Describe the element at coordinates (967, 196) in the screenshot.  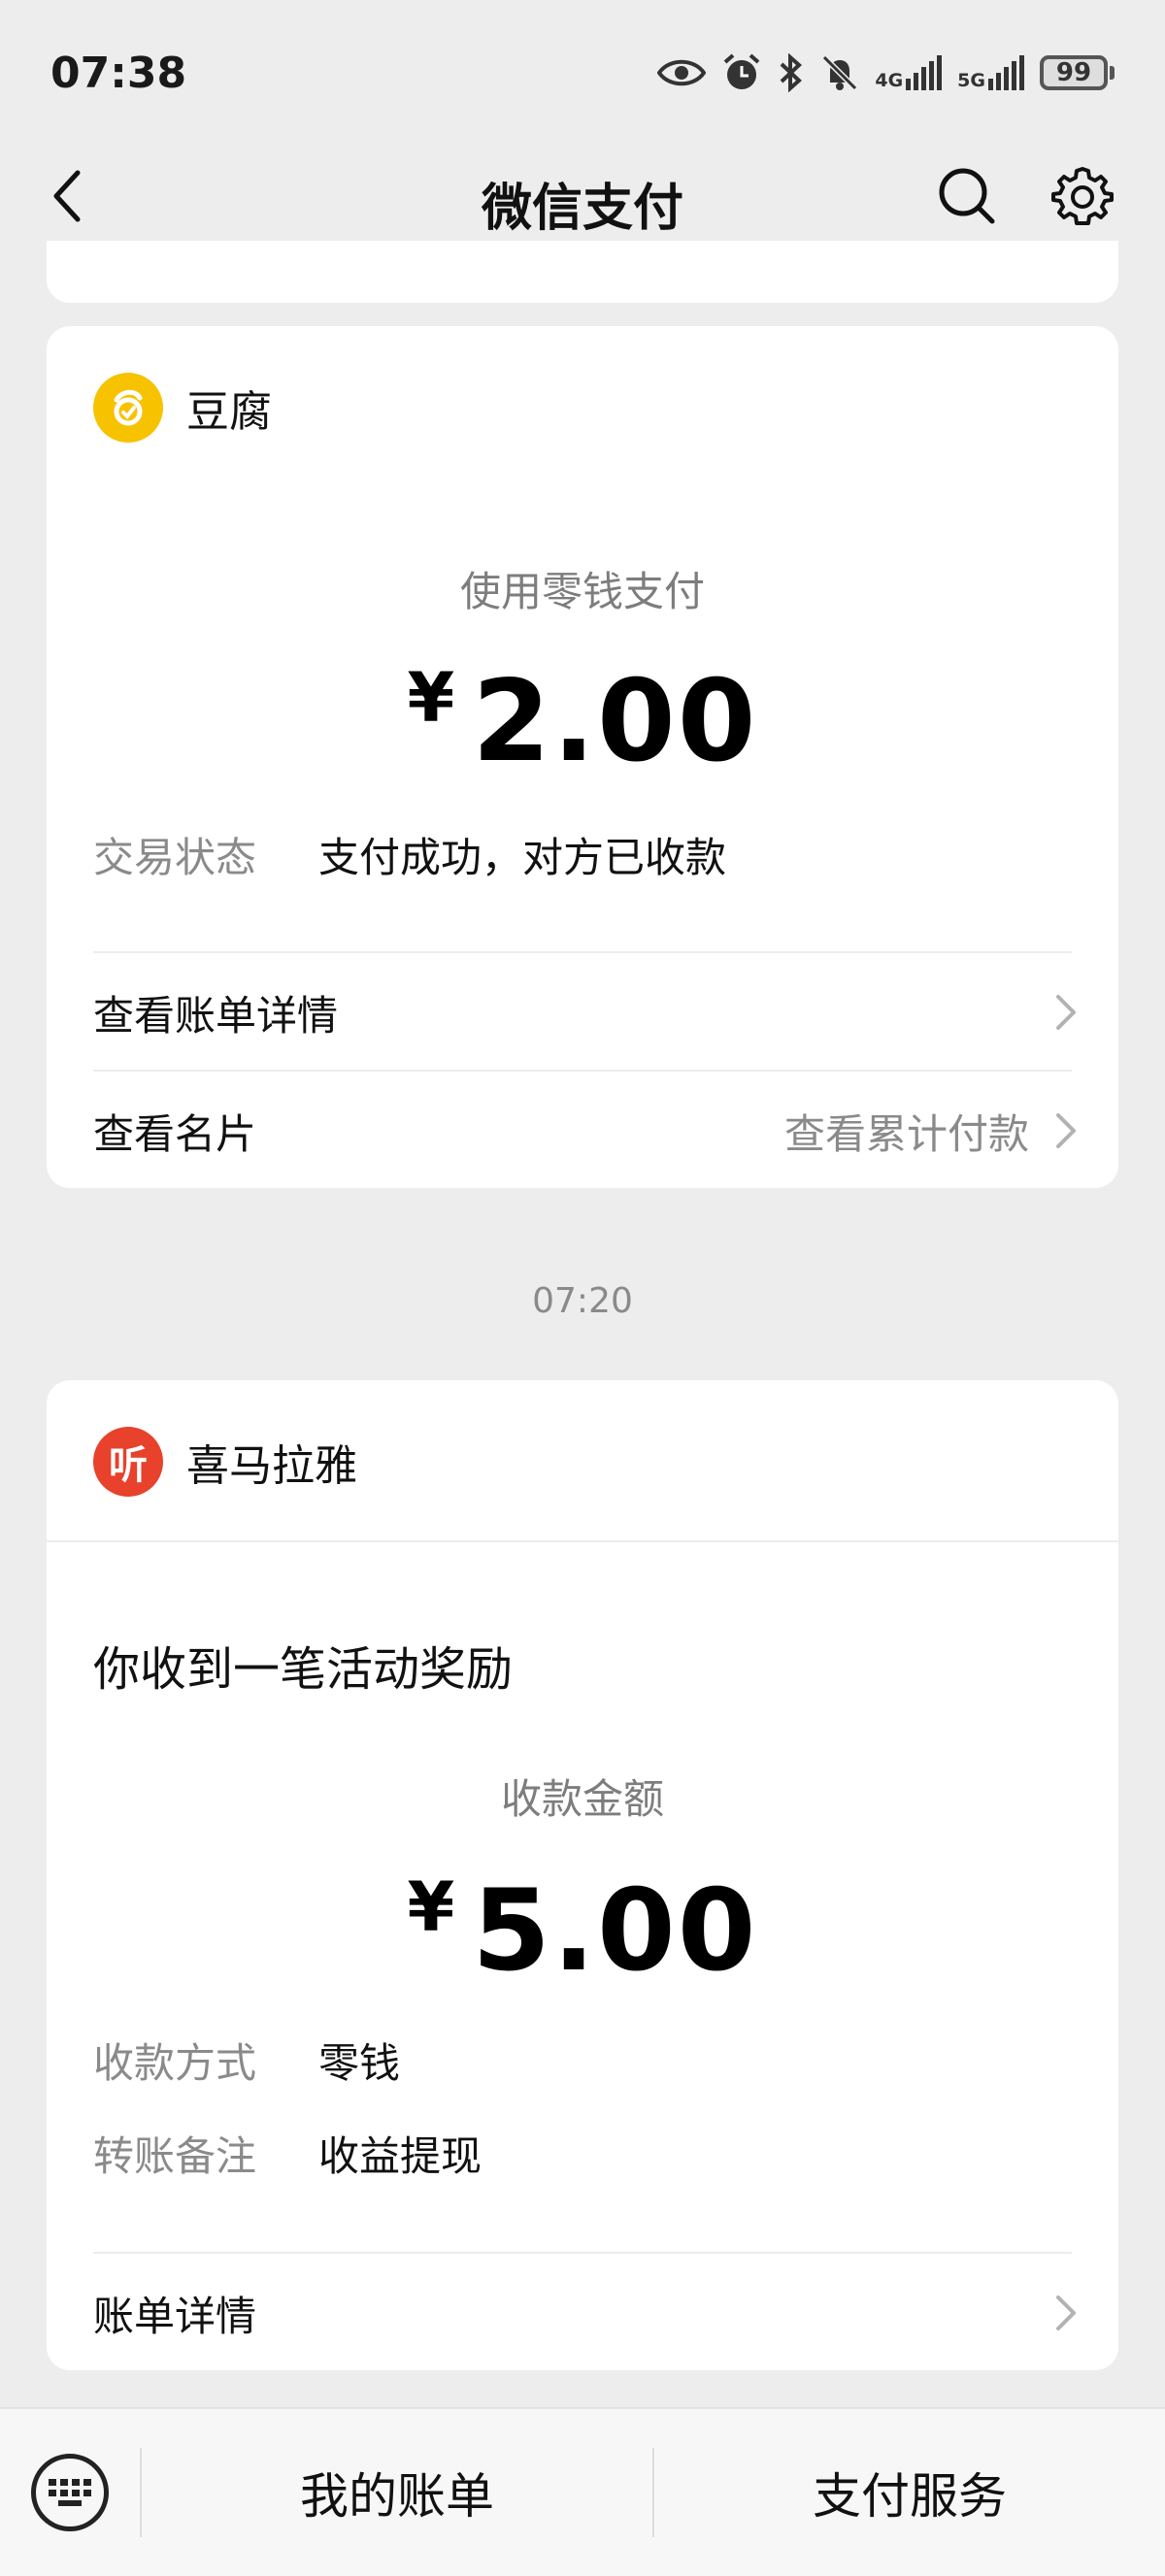
I see `search-icon` at that location.